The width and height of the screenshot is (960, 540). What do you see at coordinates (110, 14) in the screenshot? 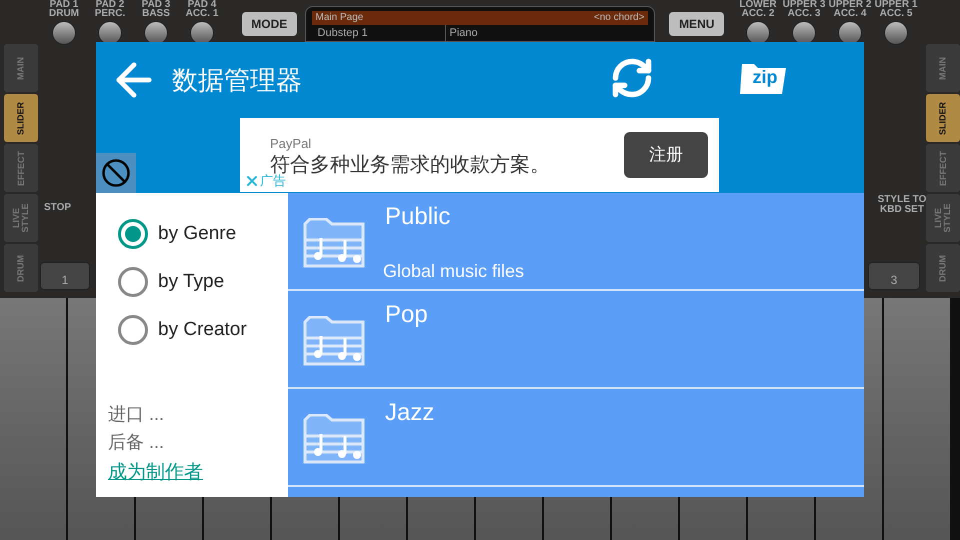
I see `pad-label: PERC.` at bounding box center [110, 14].